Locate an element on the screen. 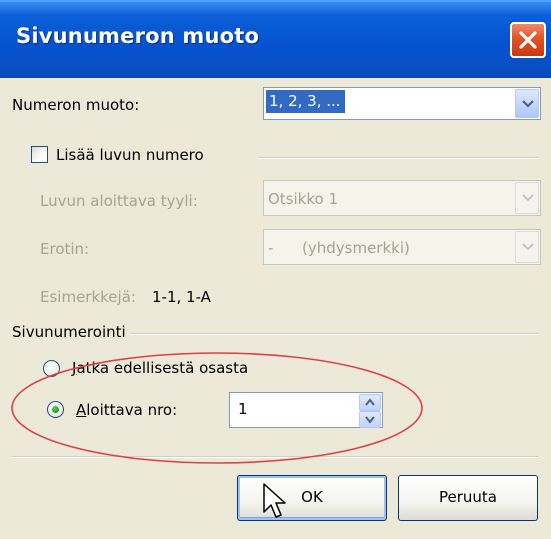 This screenshot has width=551, height=539. separator-dropdown-button is located at coordinates (527, 247).